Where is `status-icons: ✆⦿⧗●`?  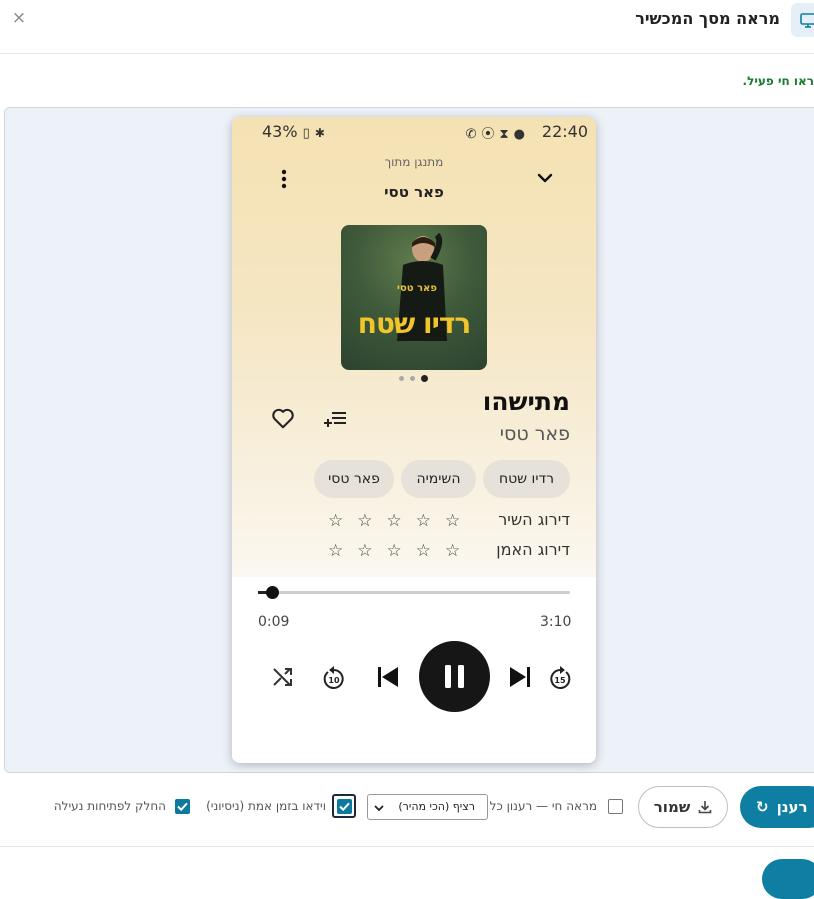 status-icons: ✆⦿⧗● is located at coordinates (498, 132).